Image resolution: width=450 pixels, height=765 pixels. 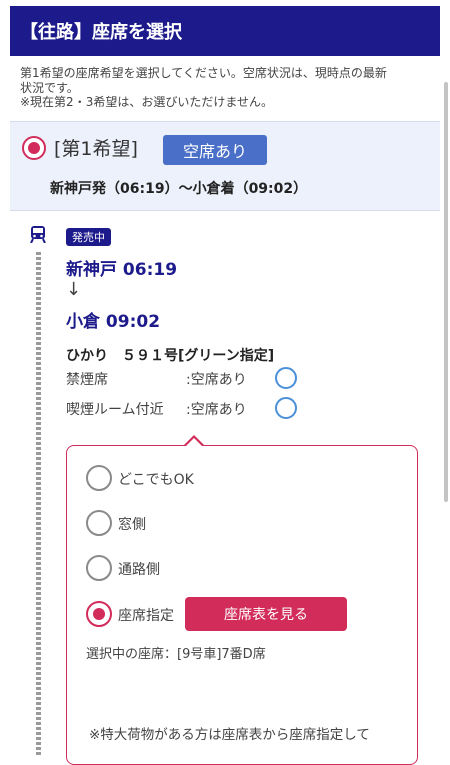 I want to click on panel-pointer-inner, so click(x=194, y=442).